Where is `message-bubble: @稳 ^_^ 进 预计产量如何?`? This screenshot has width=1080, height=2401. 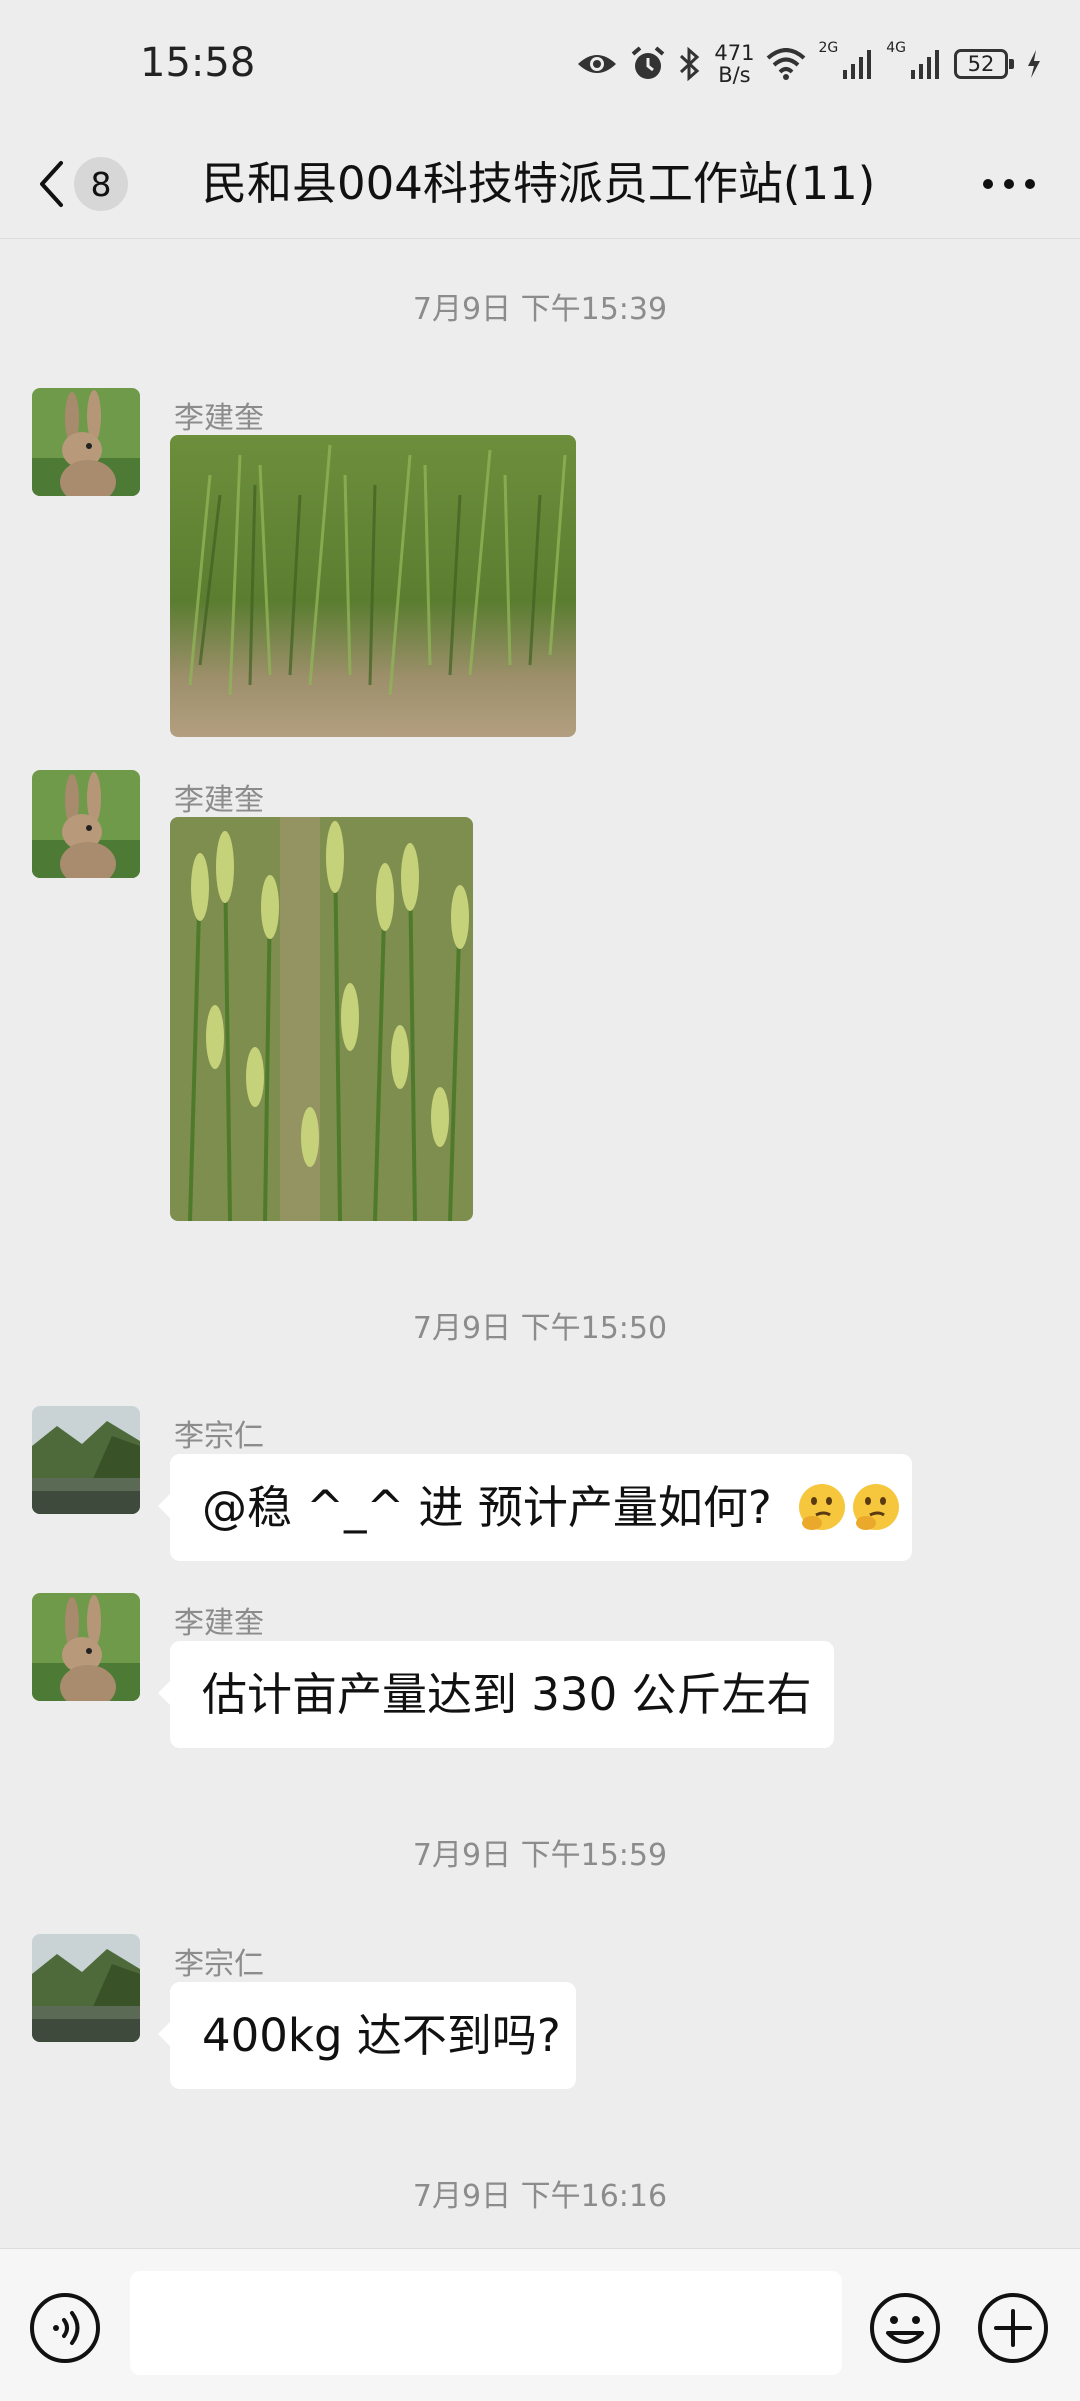 message-bubble: @稳 ^_^ 进 预计产量如何? is located at coordinates (535, 1507).